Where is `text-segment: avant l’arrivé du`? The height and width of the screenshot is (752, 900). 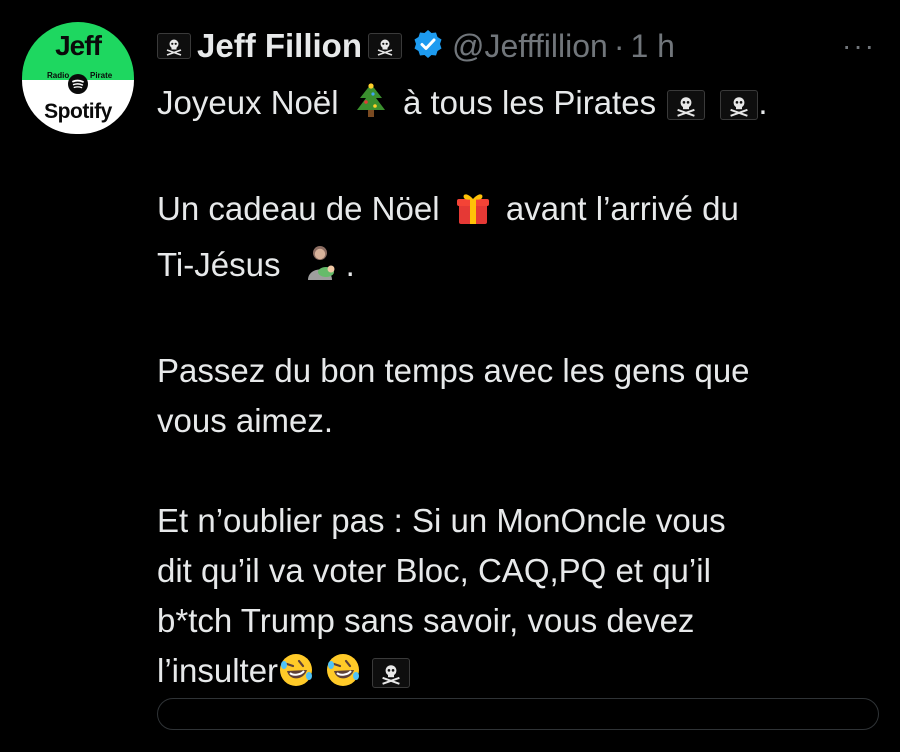
text-segment: avant l’arrivé du is located at coordinates (622, 208).